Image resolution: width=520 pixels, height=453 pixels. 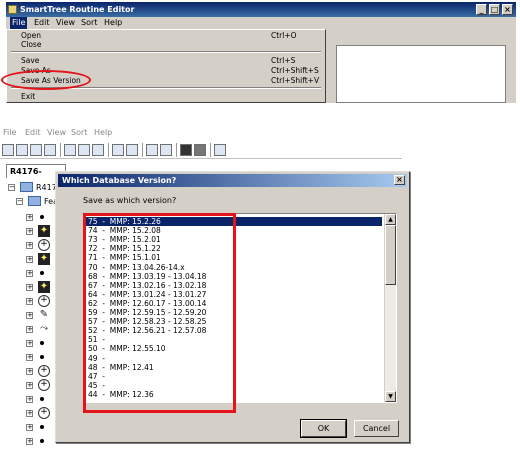 I want to click on pen-icon: ✎, so click(x=44, y=314).